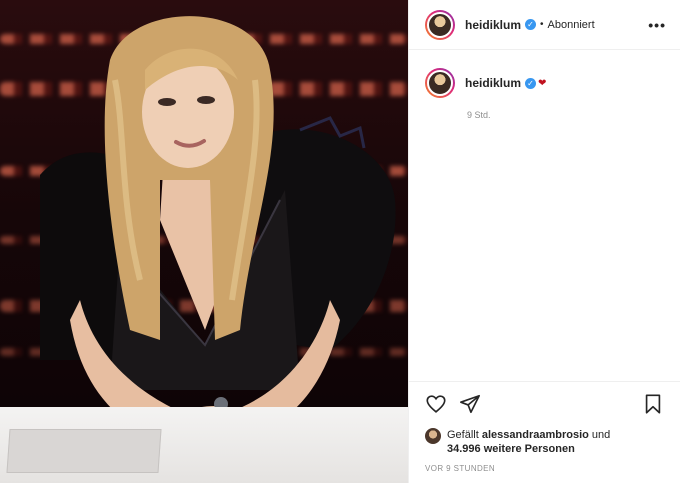 This screenshot has height=483, width=680. What do you see at coordinates (479, 115) in the screenshot?
I see `caption-time: 9 Std.` at bounding box center [479, 115].